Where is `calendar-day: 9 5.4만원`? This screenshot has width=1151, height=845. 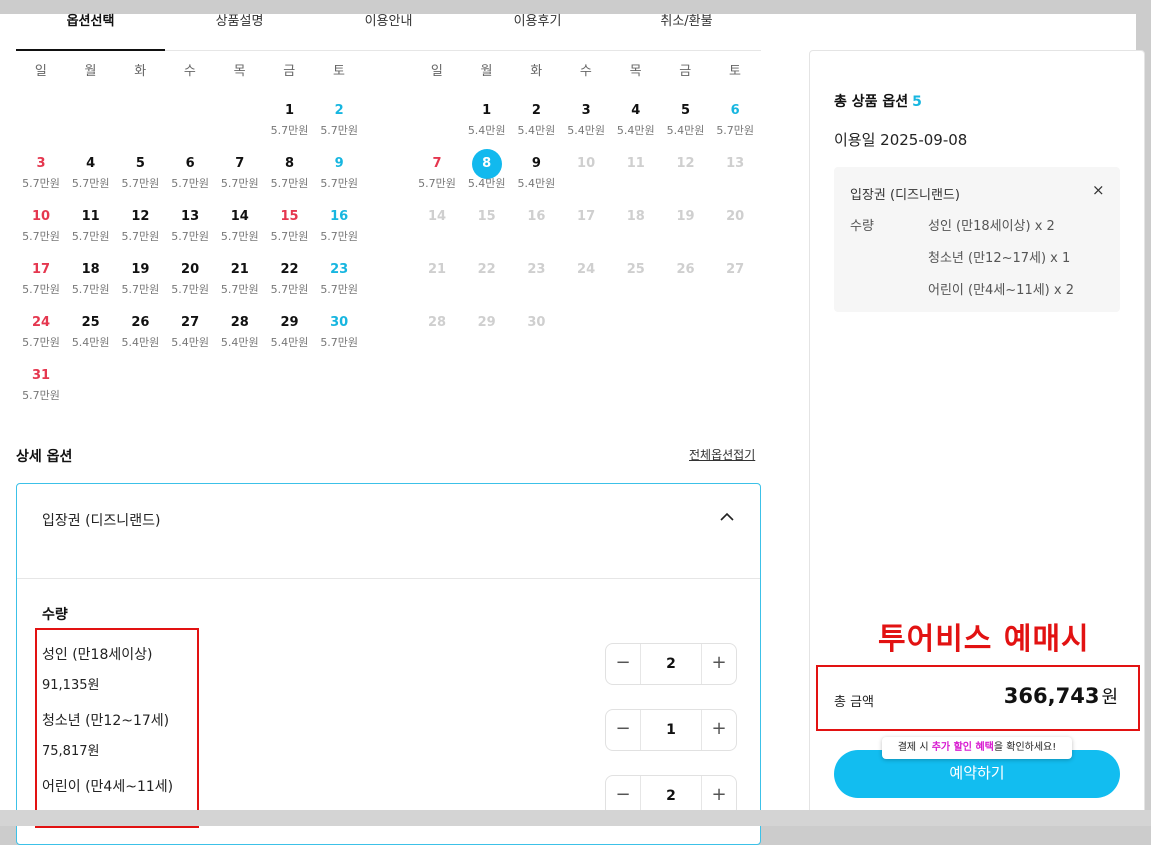
calendar-day: 9 5.4만원 is located at coordinates (536, 175).